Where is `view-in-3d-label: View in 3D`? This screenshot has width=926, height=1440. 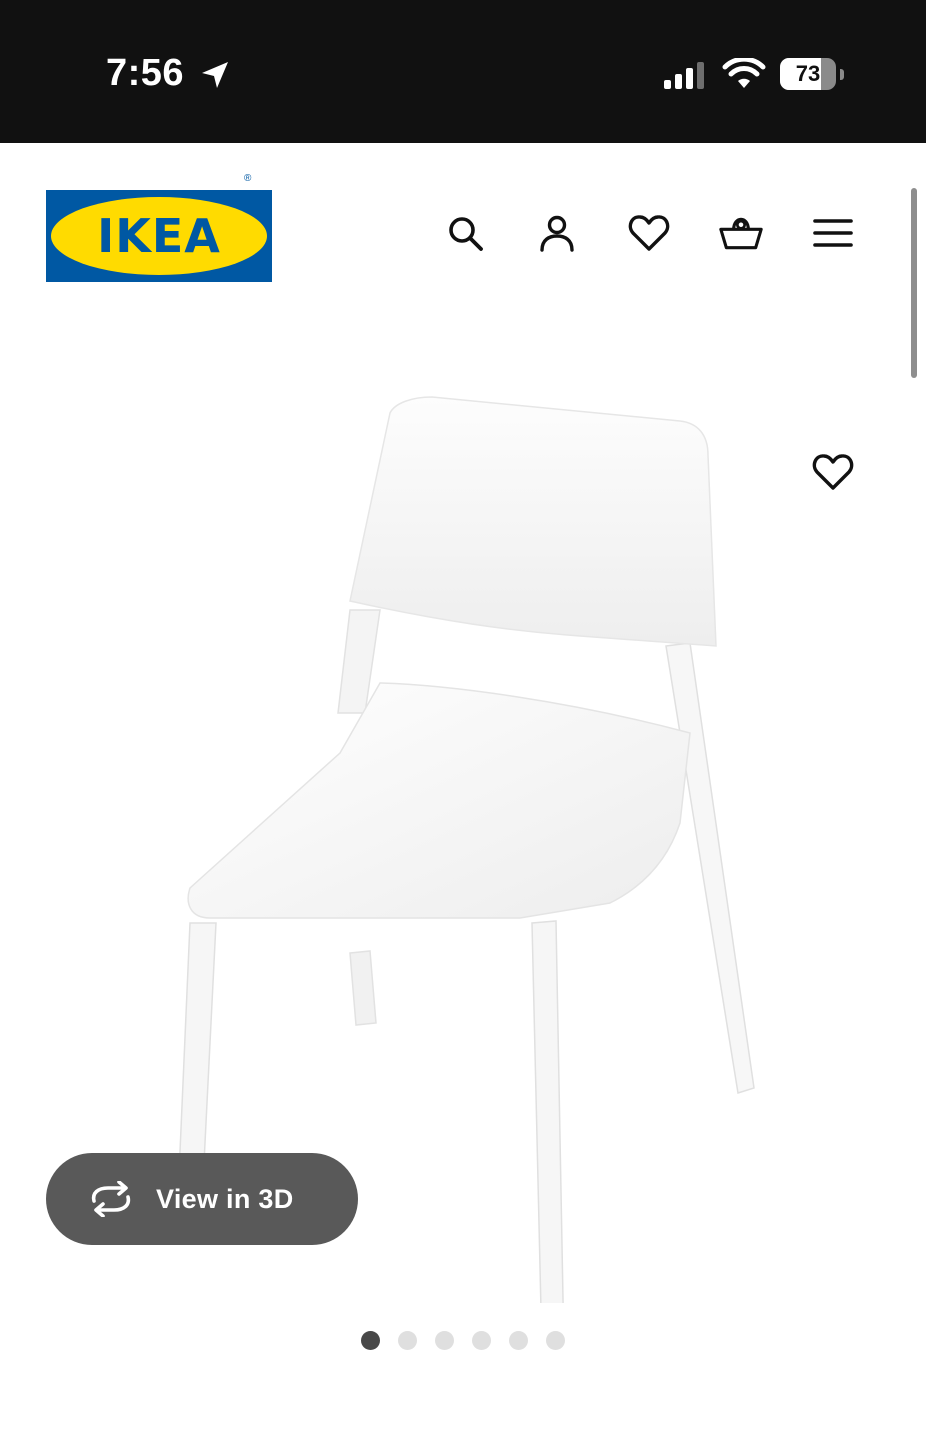 view-in-3d-label: View in 3D is located at coordinates (225, 1199).